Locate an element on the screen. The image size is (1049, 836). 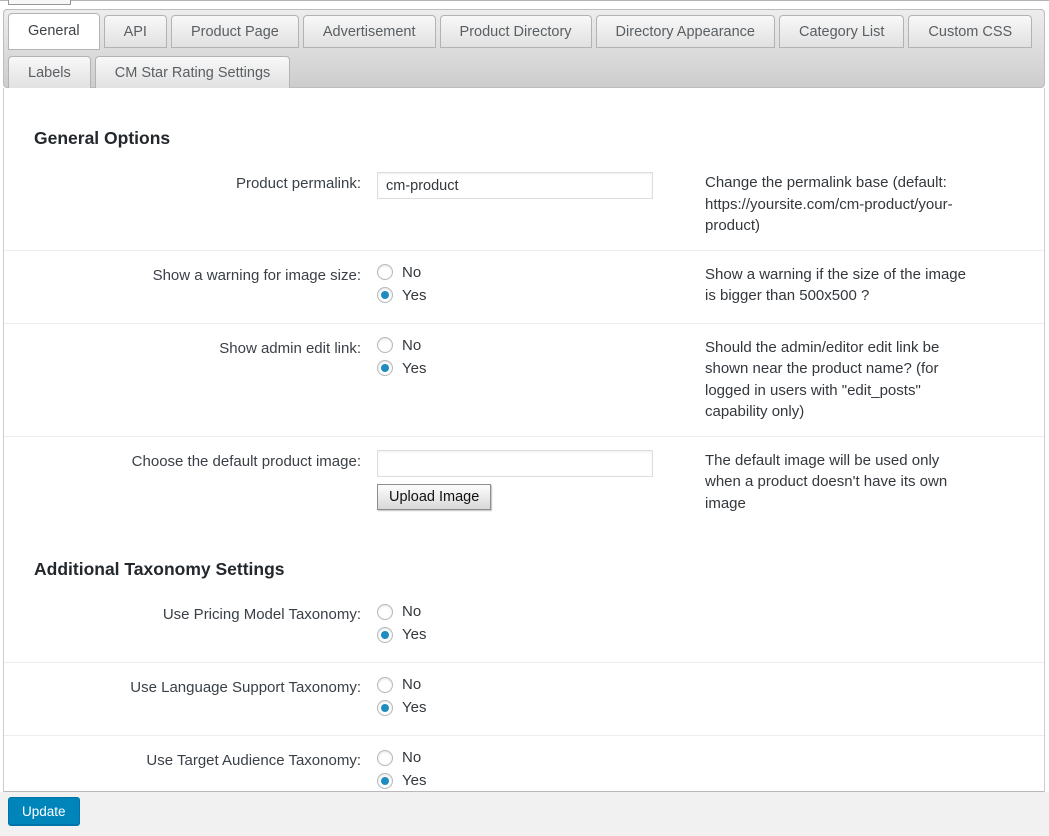
language-support-radio-group: No Yes is located at coordinates (541, 699).